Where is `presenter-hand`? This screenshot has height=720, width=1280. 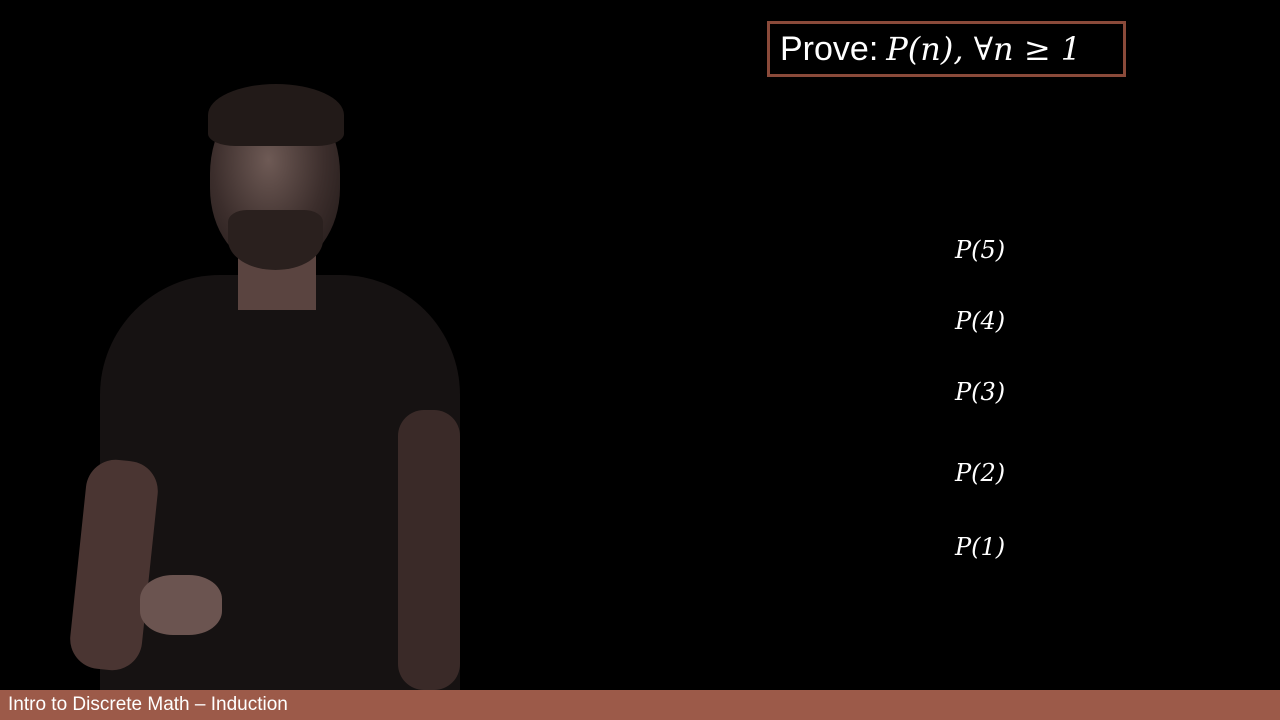
presenter-hand is located at coordinates (181, 605).